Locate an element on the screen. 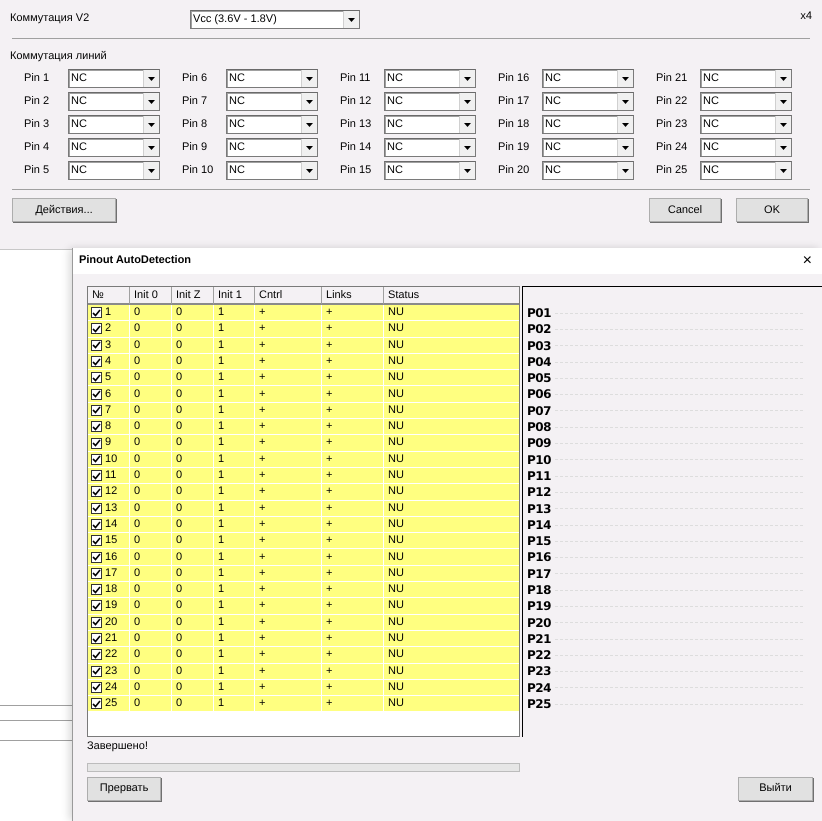 Image resolution: width=822 pixels, height=821 pixels. table-cell: NU is located at coordinates (451, 346).